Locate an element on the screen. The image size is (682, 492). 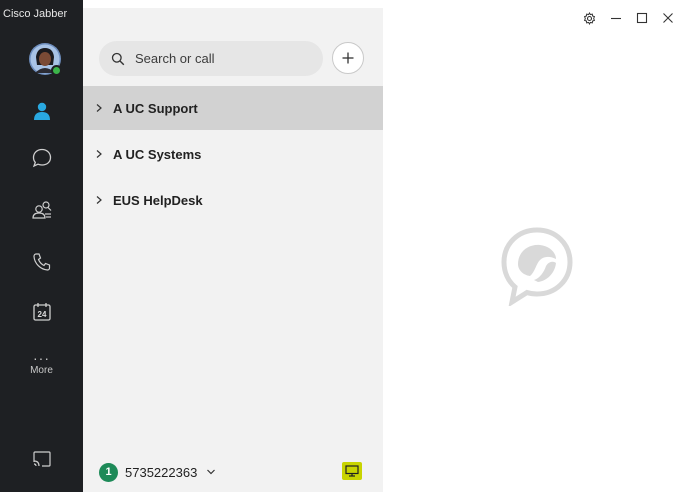
more-label: More is located at coordinates (41, 370).